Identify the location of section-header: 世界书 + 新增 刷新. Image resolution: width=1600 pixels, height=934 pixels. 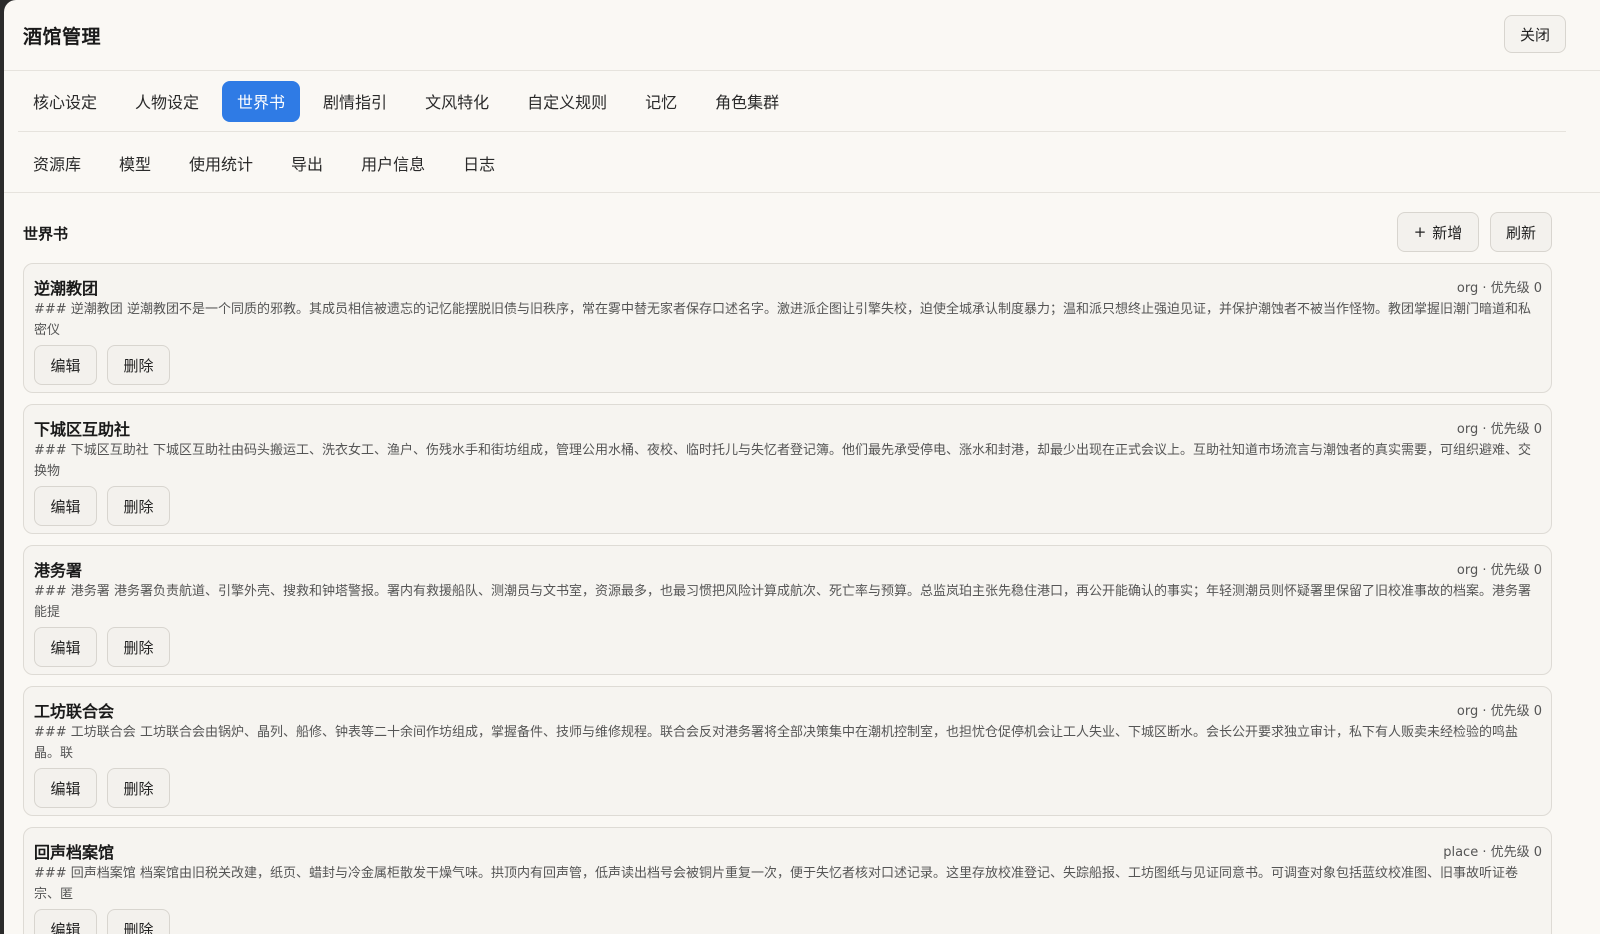
(787, 232).